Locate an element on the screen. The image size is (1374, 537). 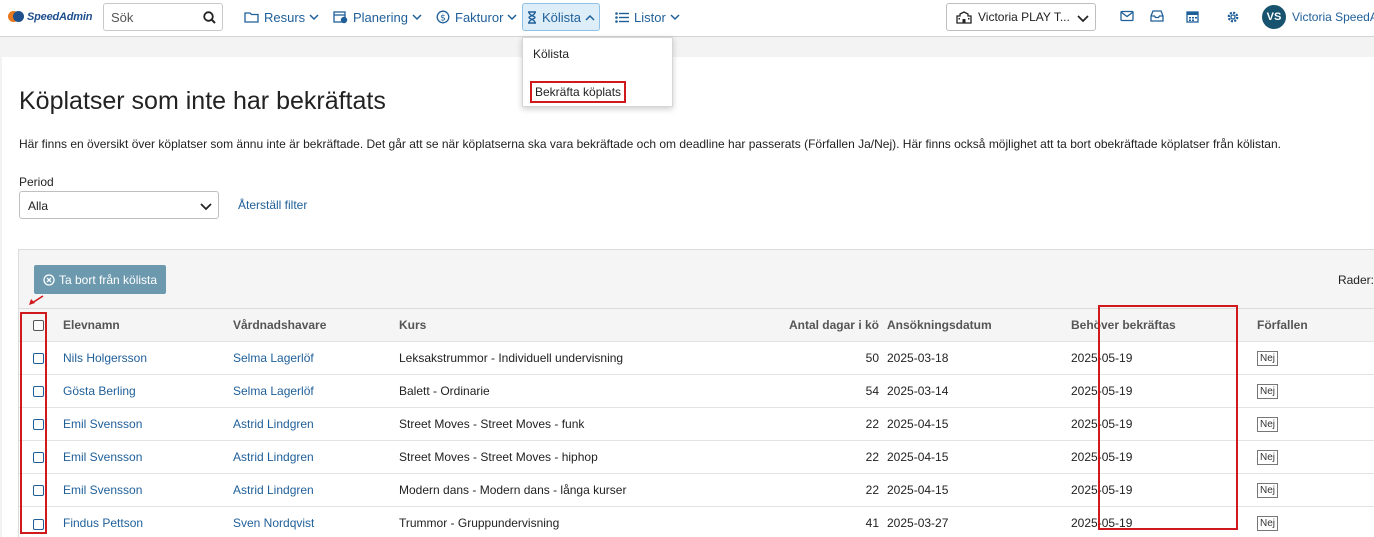
nav-resurs-label: Resurs is located at coordinates (285, 17).